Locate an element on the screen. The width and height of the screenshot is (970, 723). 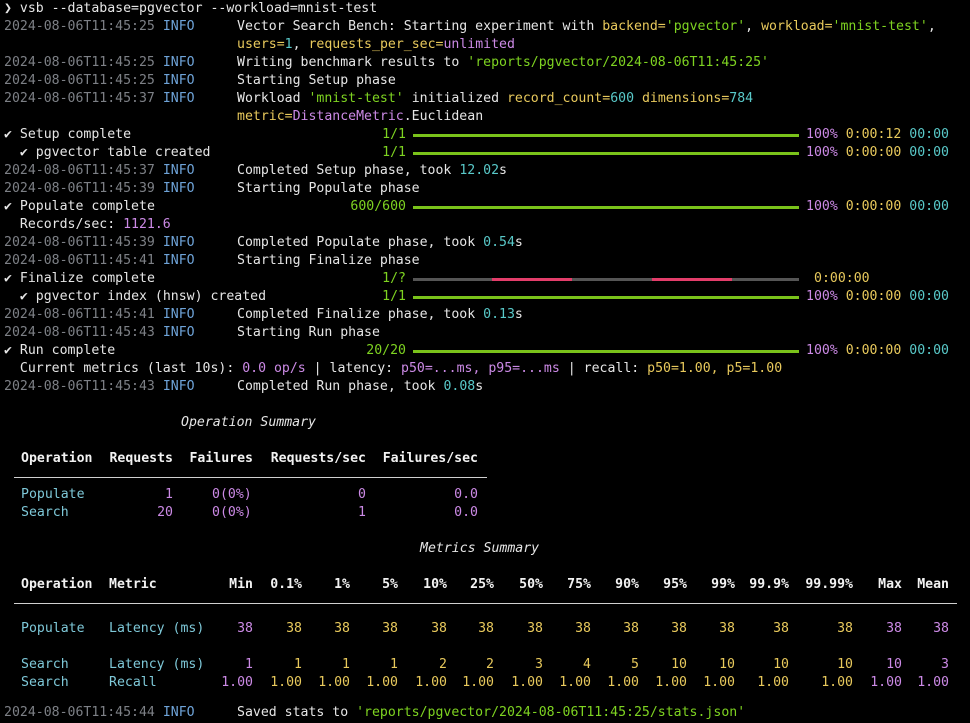
col-header: Mean is located at coordinates (933, 584).